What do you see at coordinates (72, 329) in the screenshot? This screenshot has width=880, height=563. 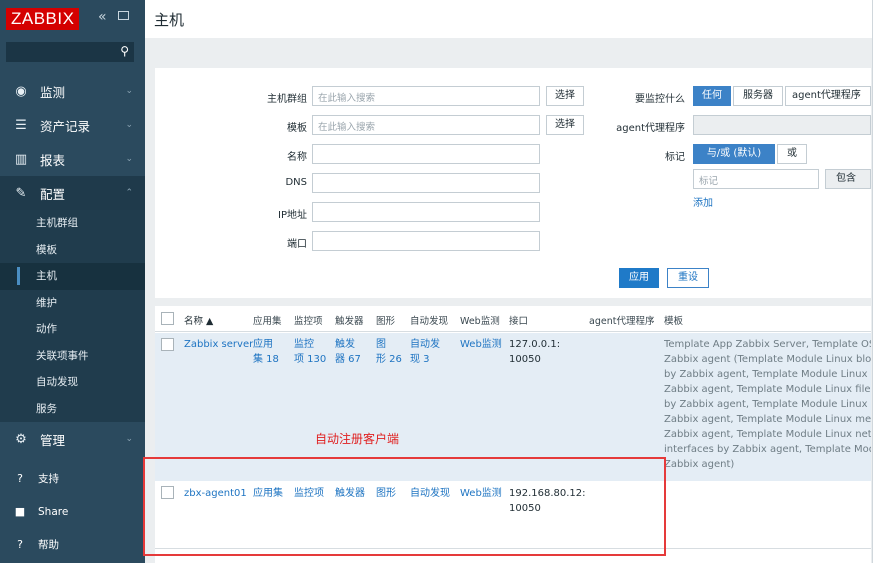 I see `submenu-actions: 动作` at bounding box center [72, 329].